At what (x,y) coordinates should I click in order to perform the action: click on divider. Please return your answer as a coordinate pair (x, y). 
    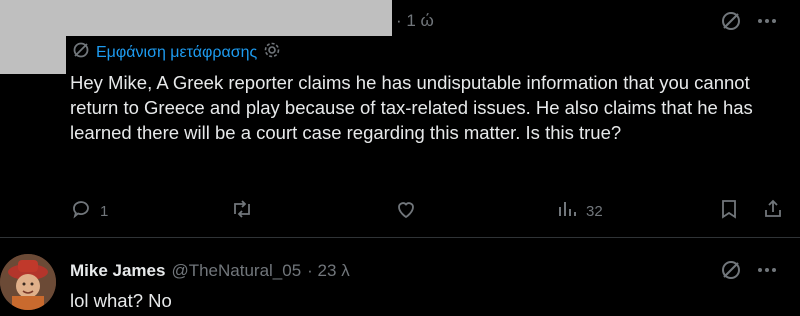
    Looking at the image, I should click on (400, 237).